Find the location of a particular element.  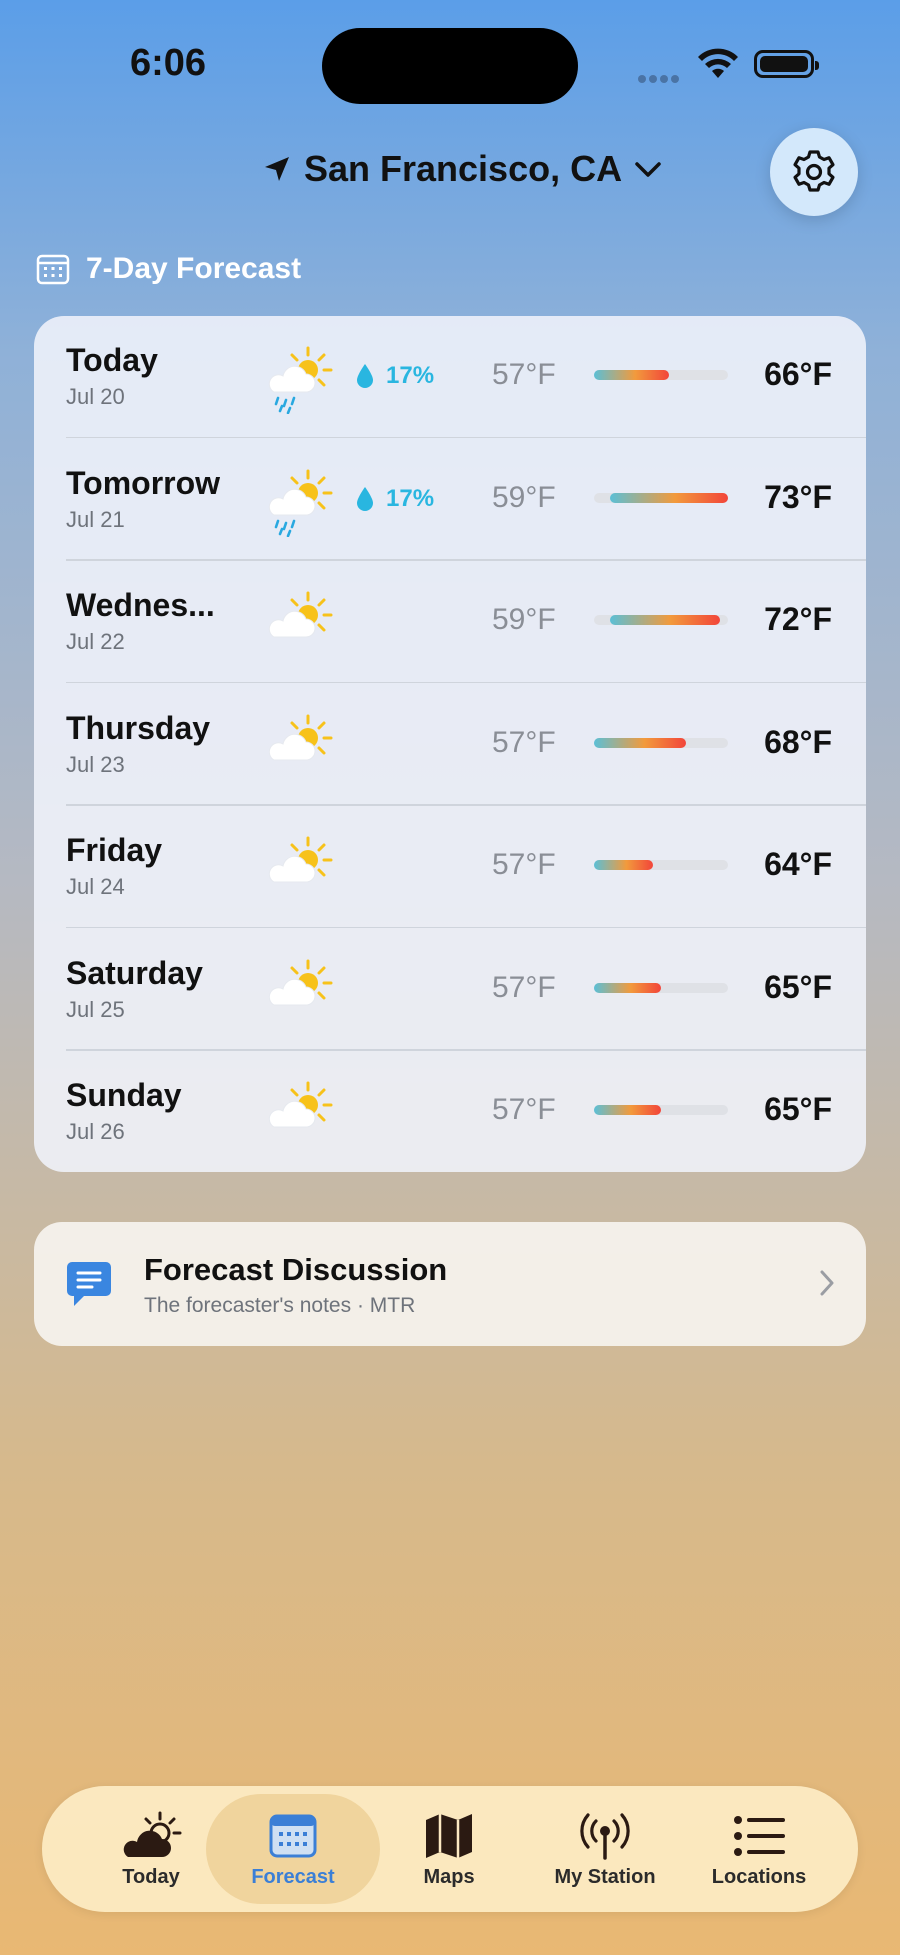

tab-label: Maps is located at coordinates (449, 1877).